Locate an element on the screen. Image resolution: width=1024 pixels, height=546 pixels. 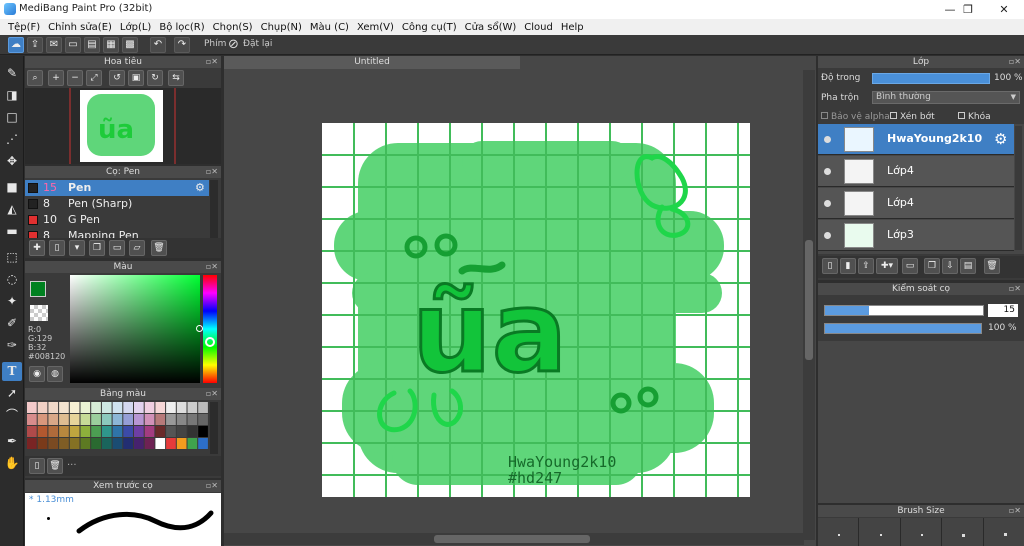
brush-size-value: 15 is located at coordinates (1003, 310).